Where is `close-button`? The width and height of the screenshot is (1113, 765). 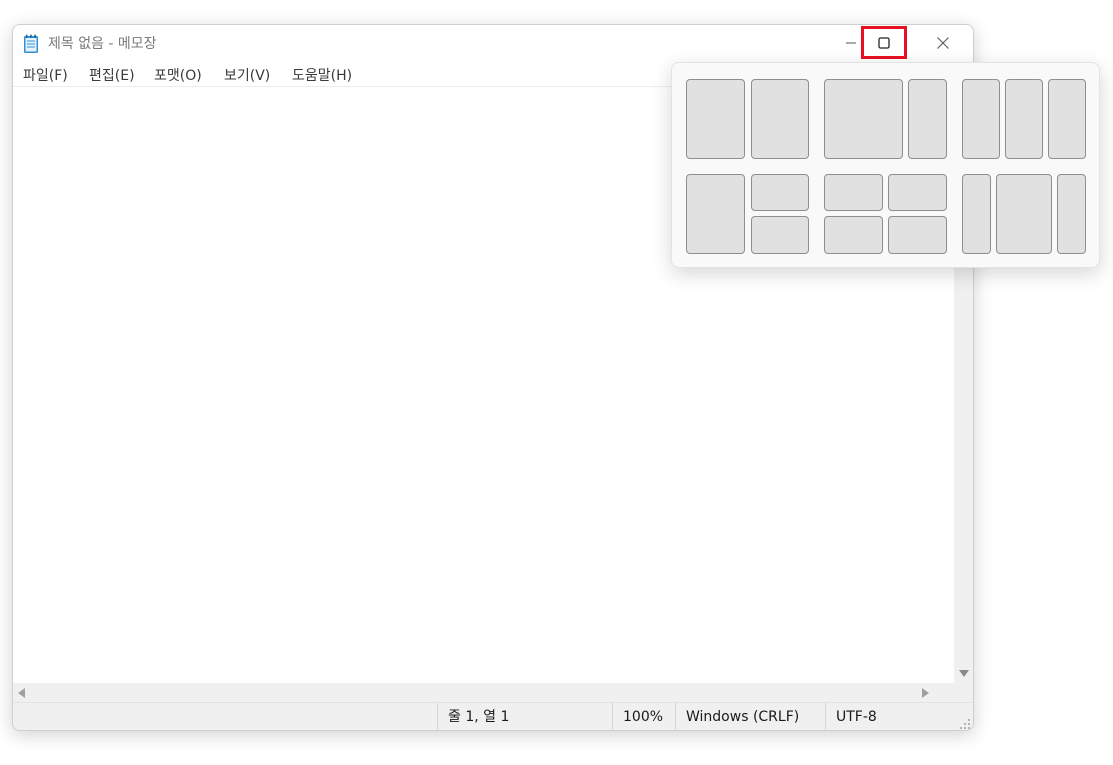
close-button is located at coordinates (943, 43).